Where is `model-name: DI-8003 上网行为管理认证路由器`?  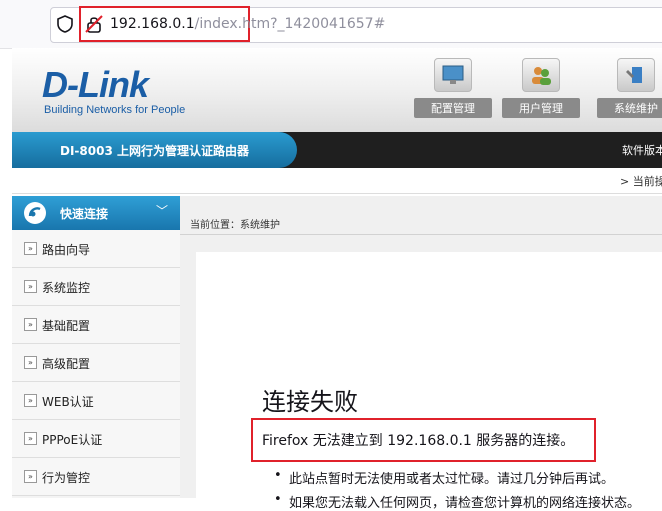 model-name: DI-8003 上网行为管理认证路由器 is located at coordinates (154, 151).